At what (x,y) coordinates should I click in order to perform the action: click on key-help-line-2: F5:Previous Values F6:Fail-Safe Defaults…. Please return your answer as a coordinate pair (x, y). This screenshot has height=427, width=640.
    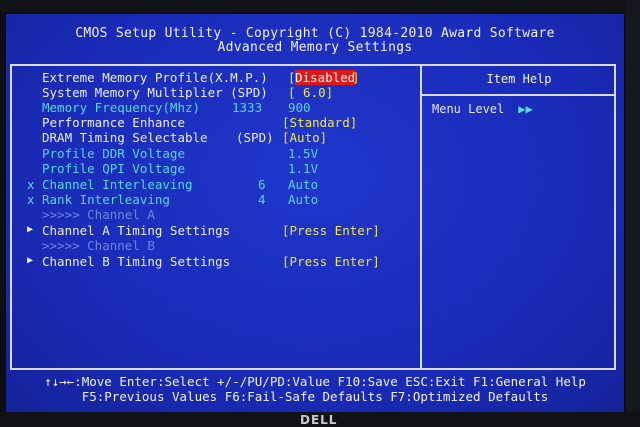
    Looking at the image, I should click on (315, 396).